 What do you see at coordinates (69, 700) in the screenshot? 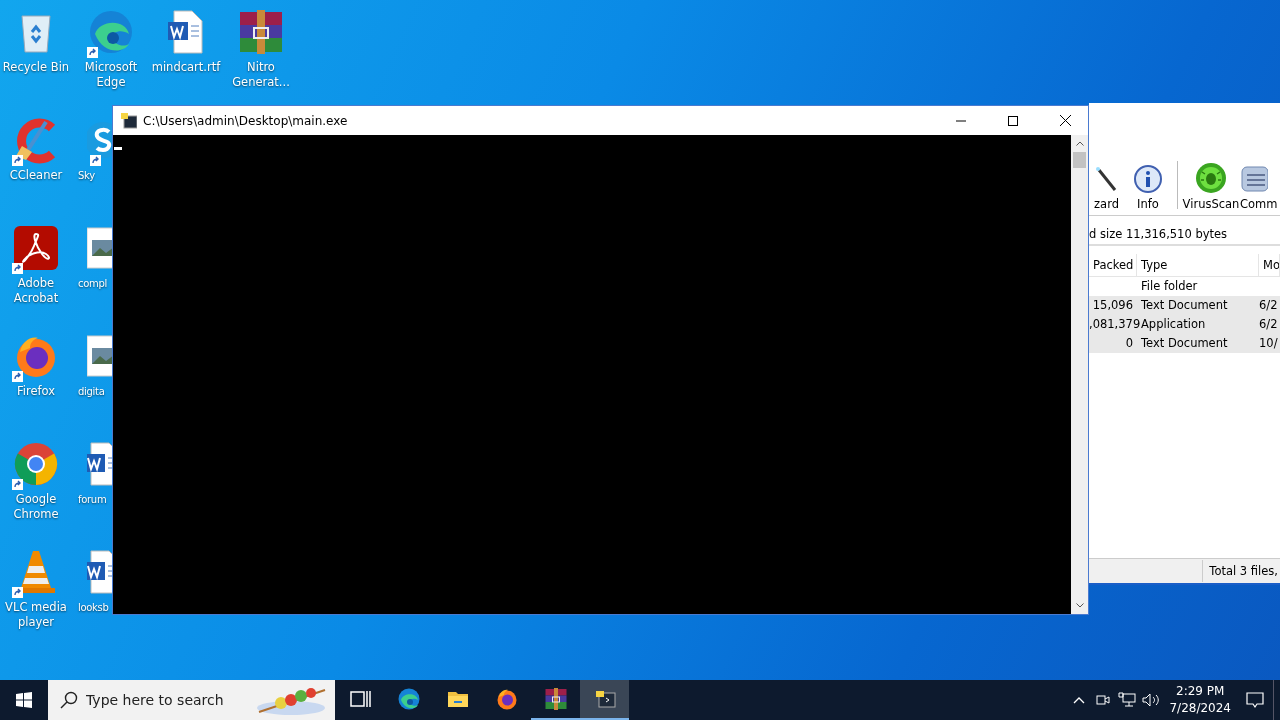
I see `search-icon` at bounding box center [69, 700].